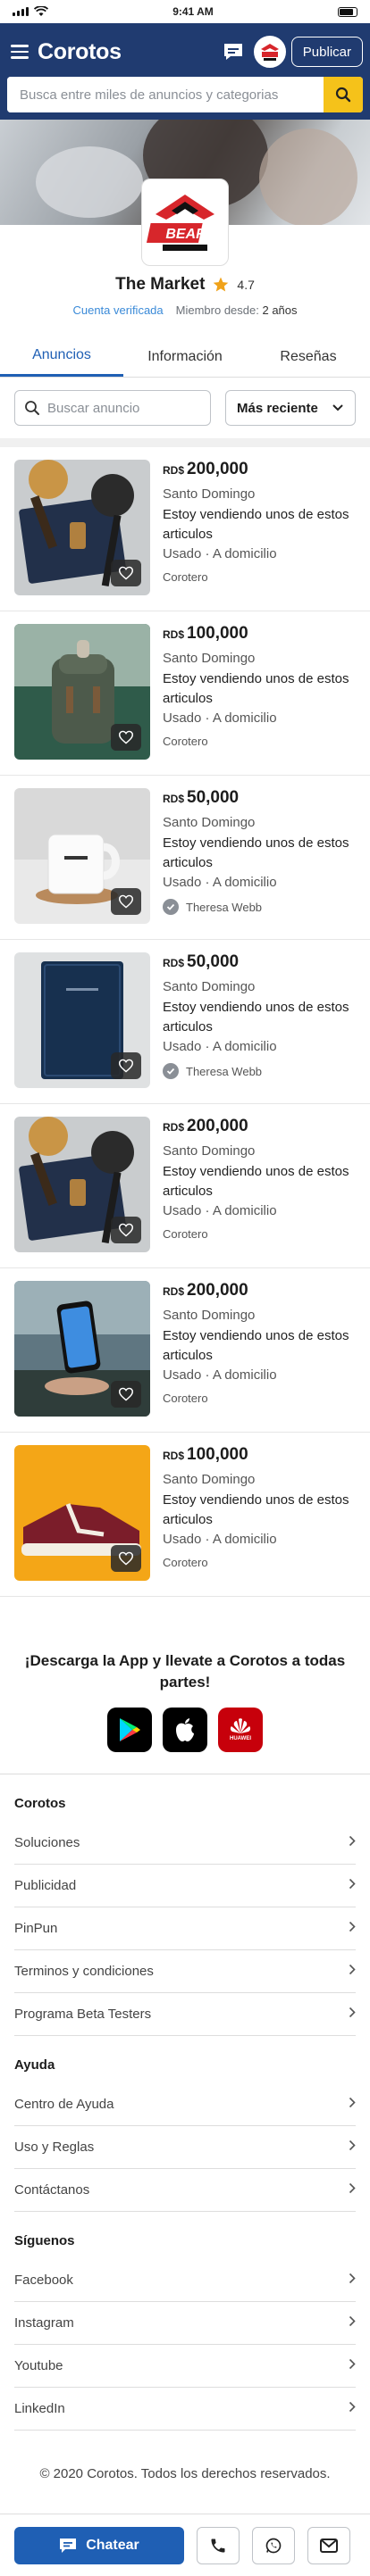  I want to click on footer-link: LinkedIn, so click(185, 2409).